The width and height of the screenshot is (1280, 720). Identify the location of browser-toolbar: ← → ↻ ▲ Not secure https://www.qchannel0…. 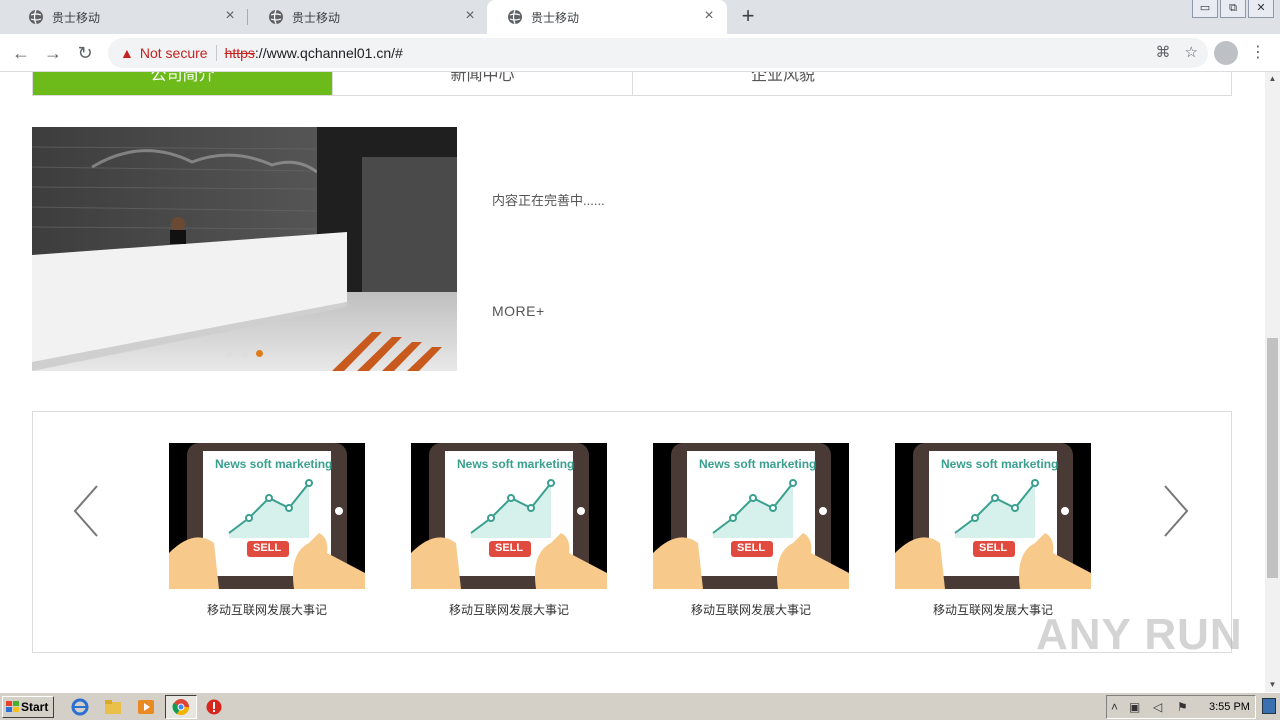
(640, 53).